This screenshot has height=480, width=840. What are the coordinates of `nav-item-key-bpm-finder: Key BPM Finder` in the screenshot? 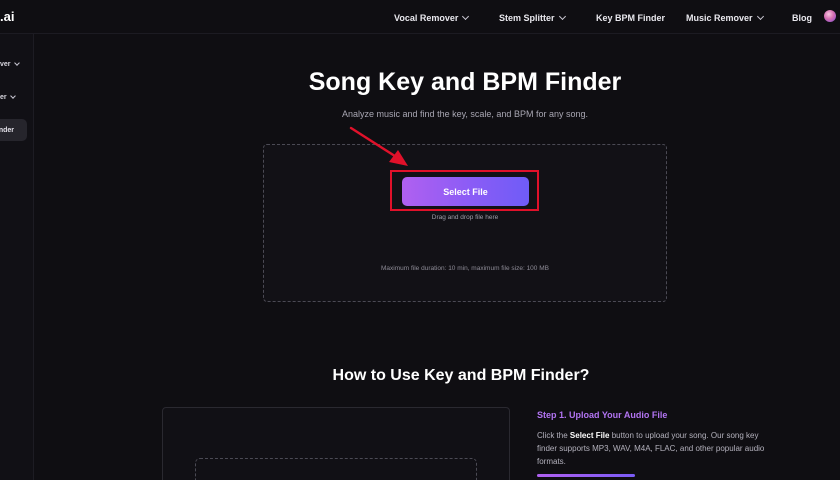 It's located at (630, 18).